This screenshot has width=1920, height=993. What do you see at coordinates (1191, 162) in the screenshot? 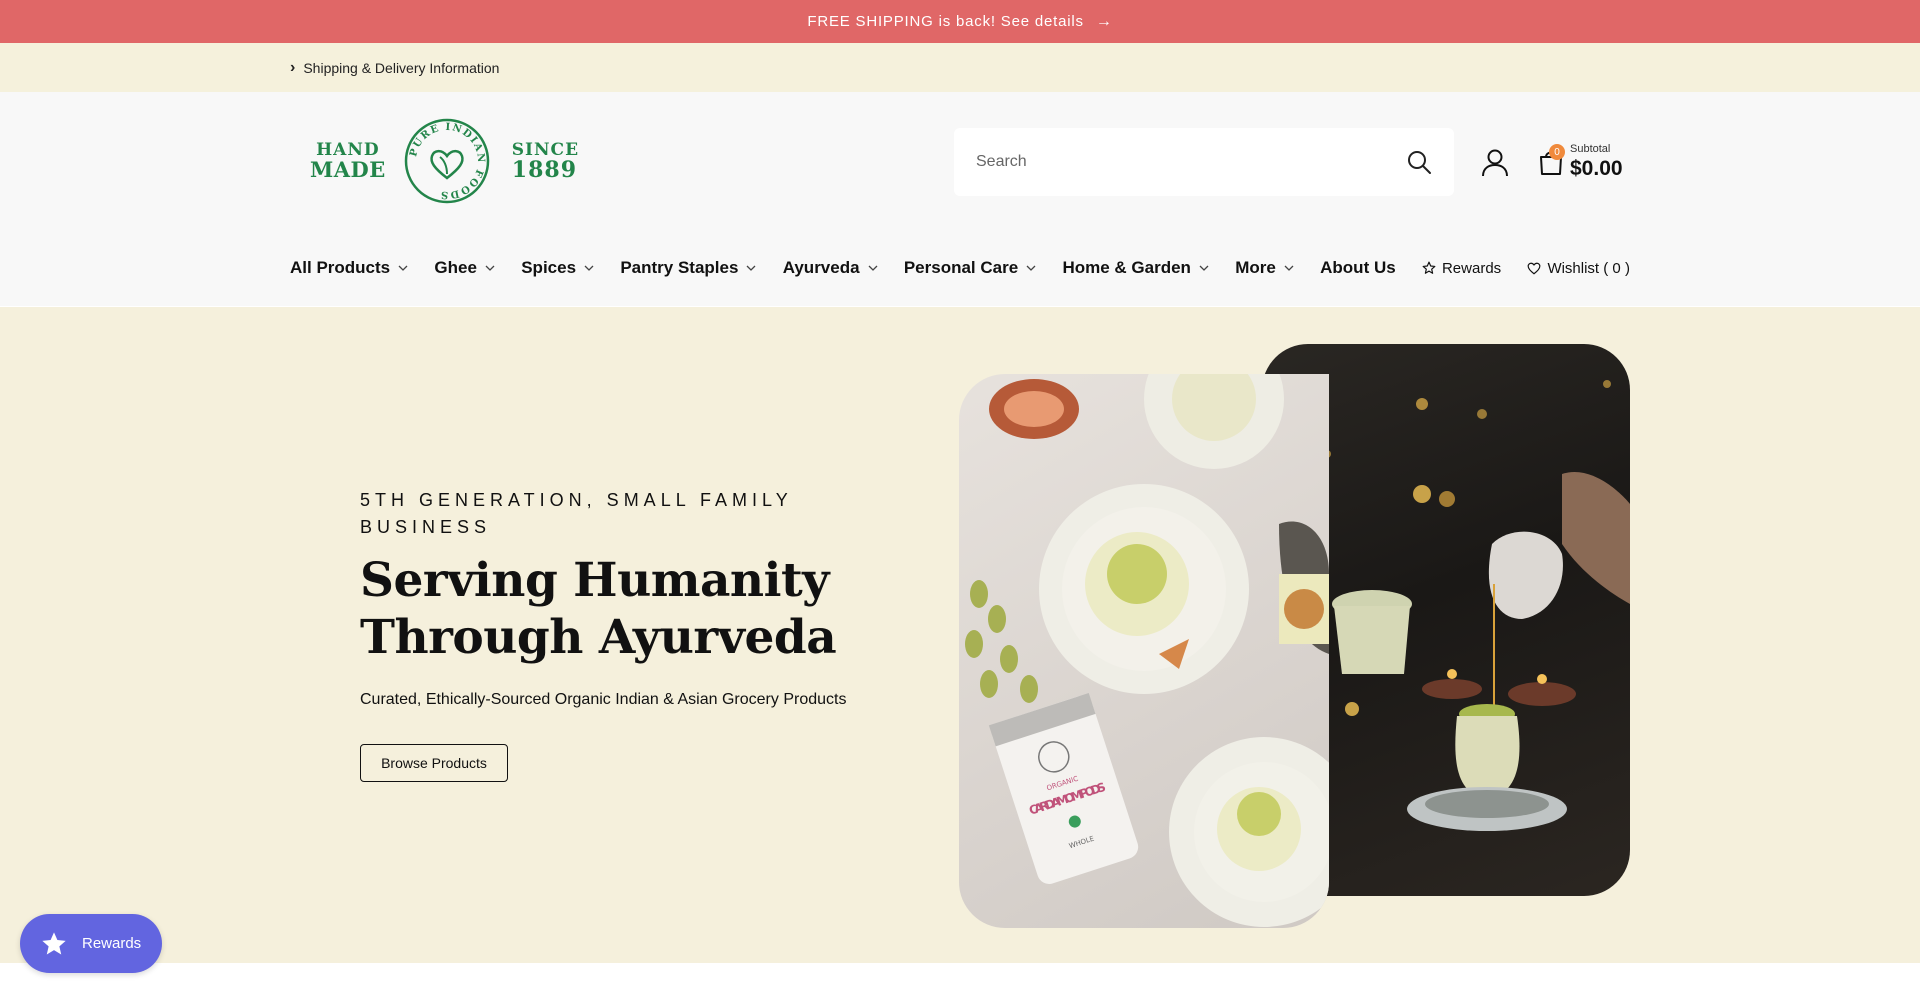
I see `search-input` at bounding box center [1191, 162].